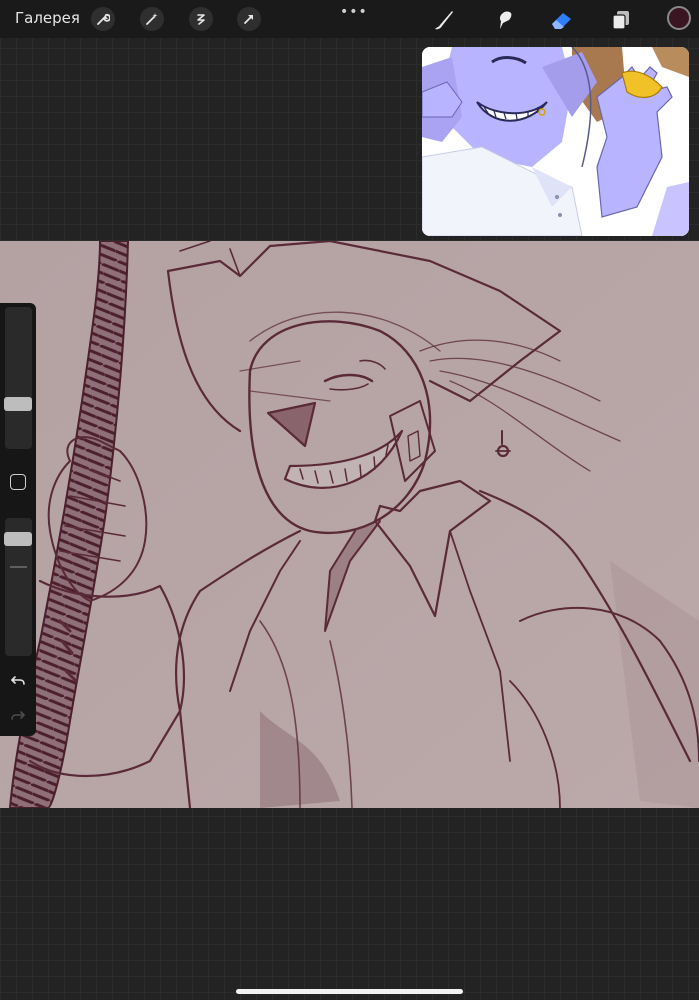  I want to click on smudge-tool, so click(504, 20).